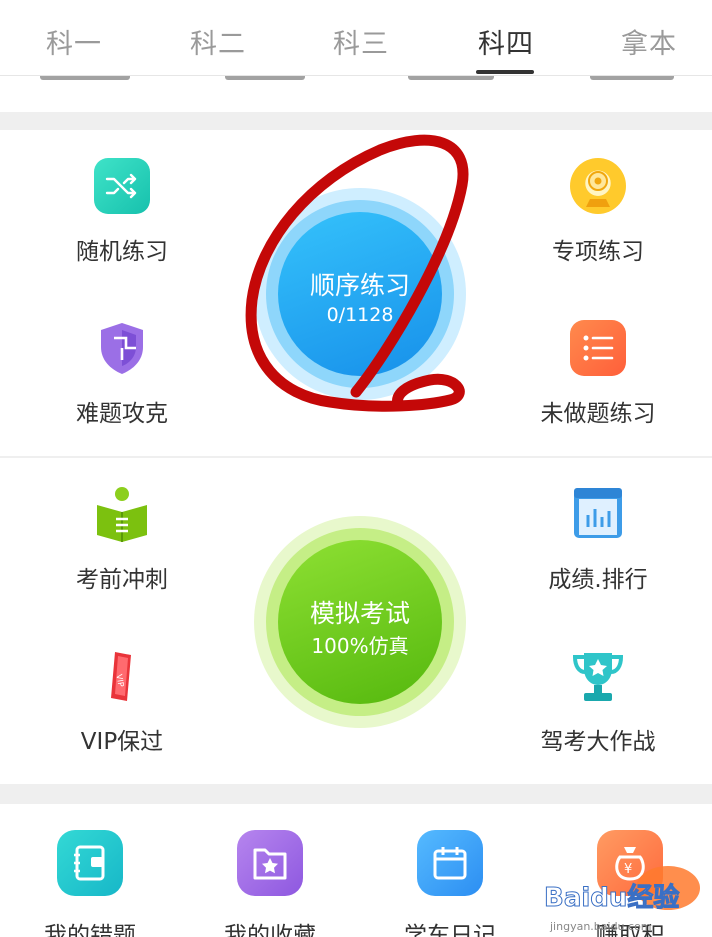 The width and height of the screenshot is (712, 937). I want to click on pre-exam-sprint-button: 考前冲刺, so click(122, 540).